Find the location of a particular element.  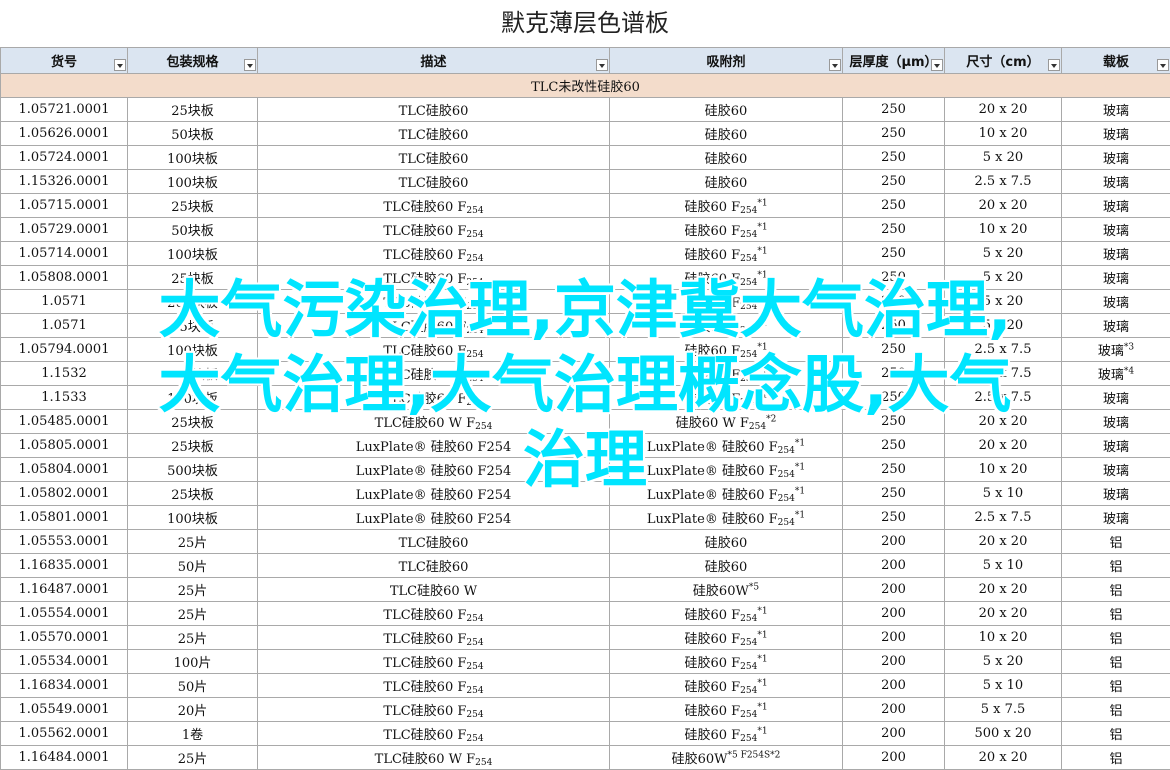

cell-item-no: 1.05721.0001 is located at coordinates (64, 110).